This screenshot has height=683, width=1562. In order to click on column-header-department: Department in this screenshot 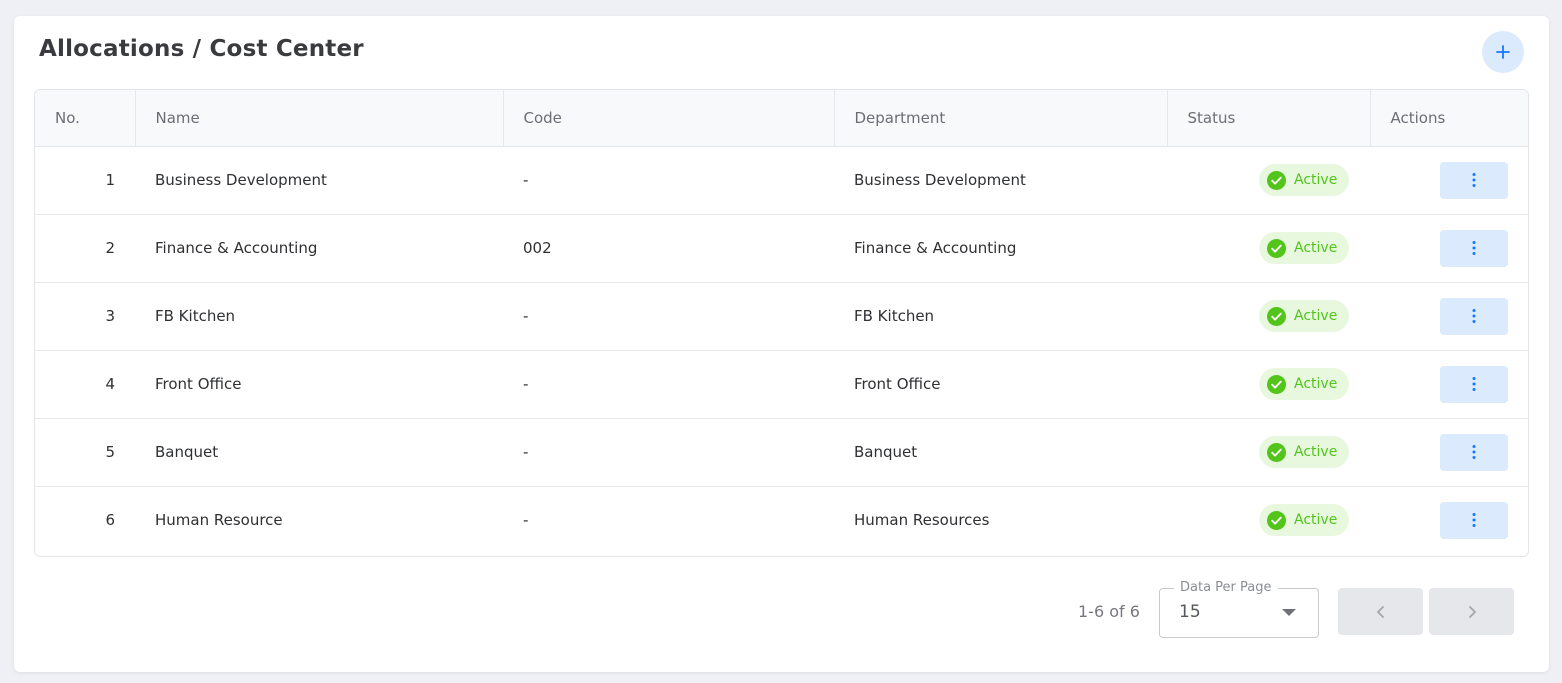, I will do `click(1001, 118)`.